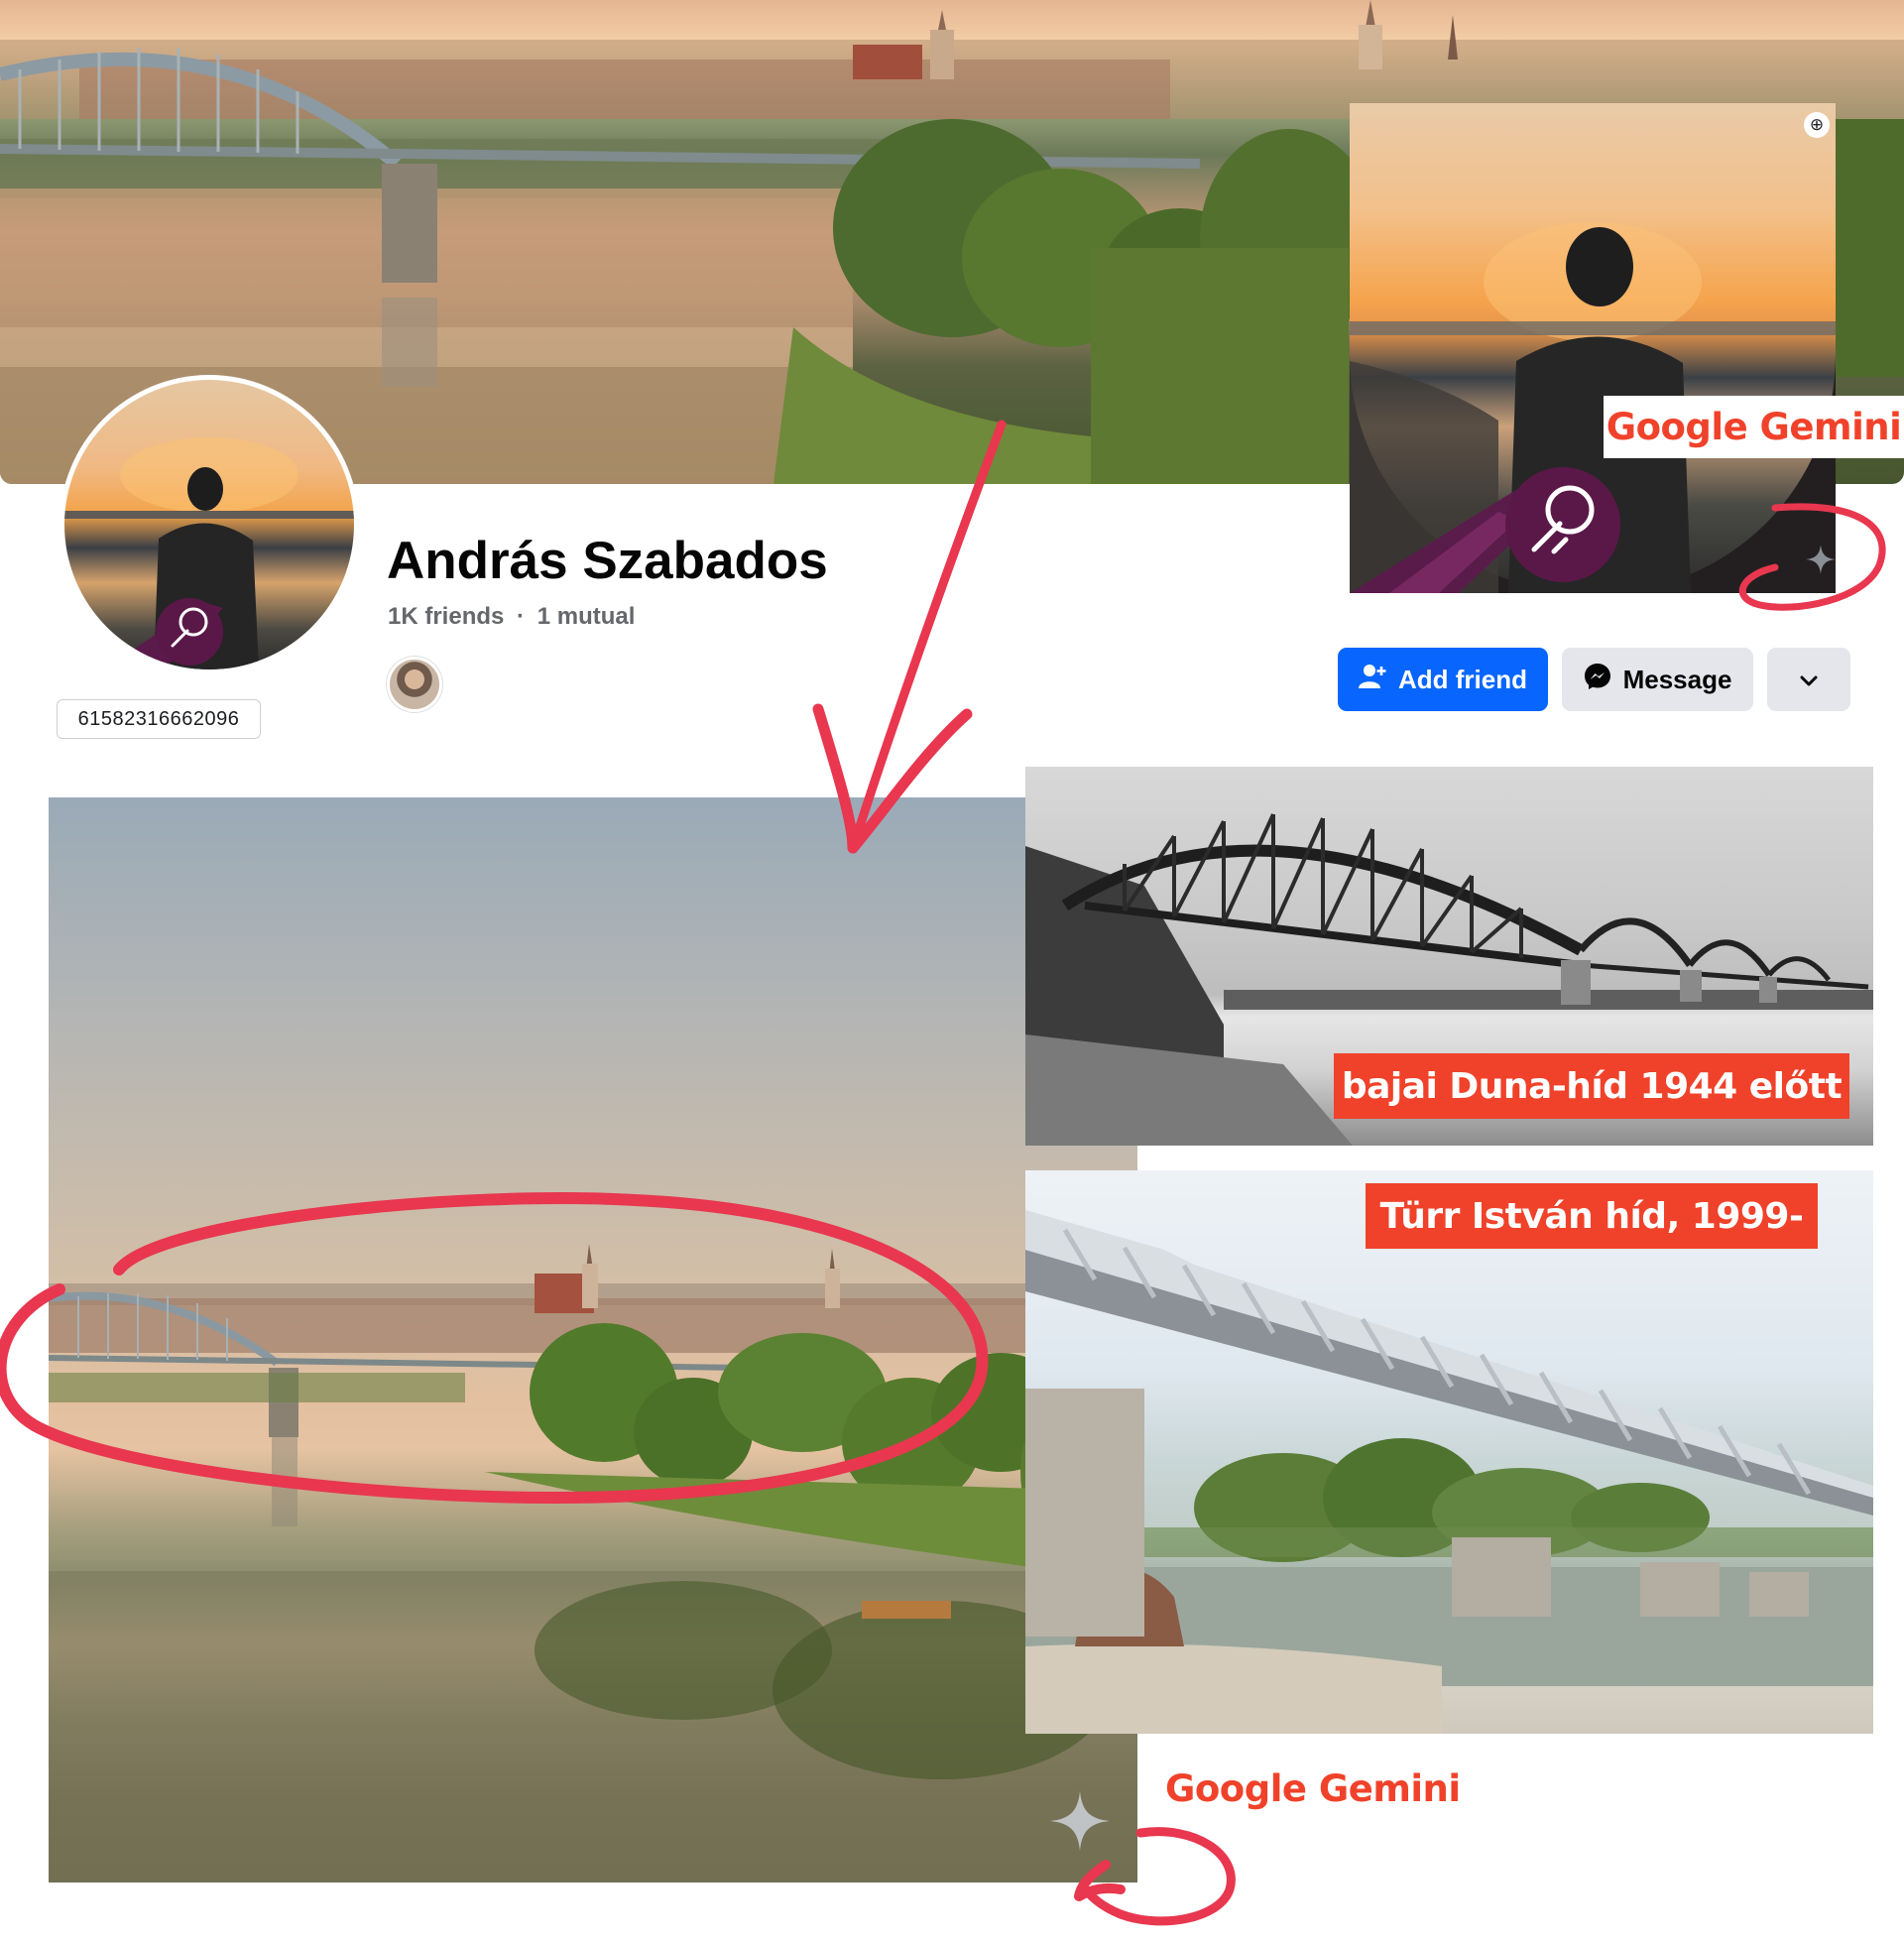  I want to click on user-id-chip: 61582316662096, so click(159, 719).